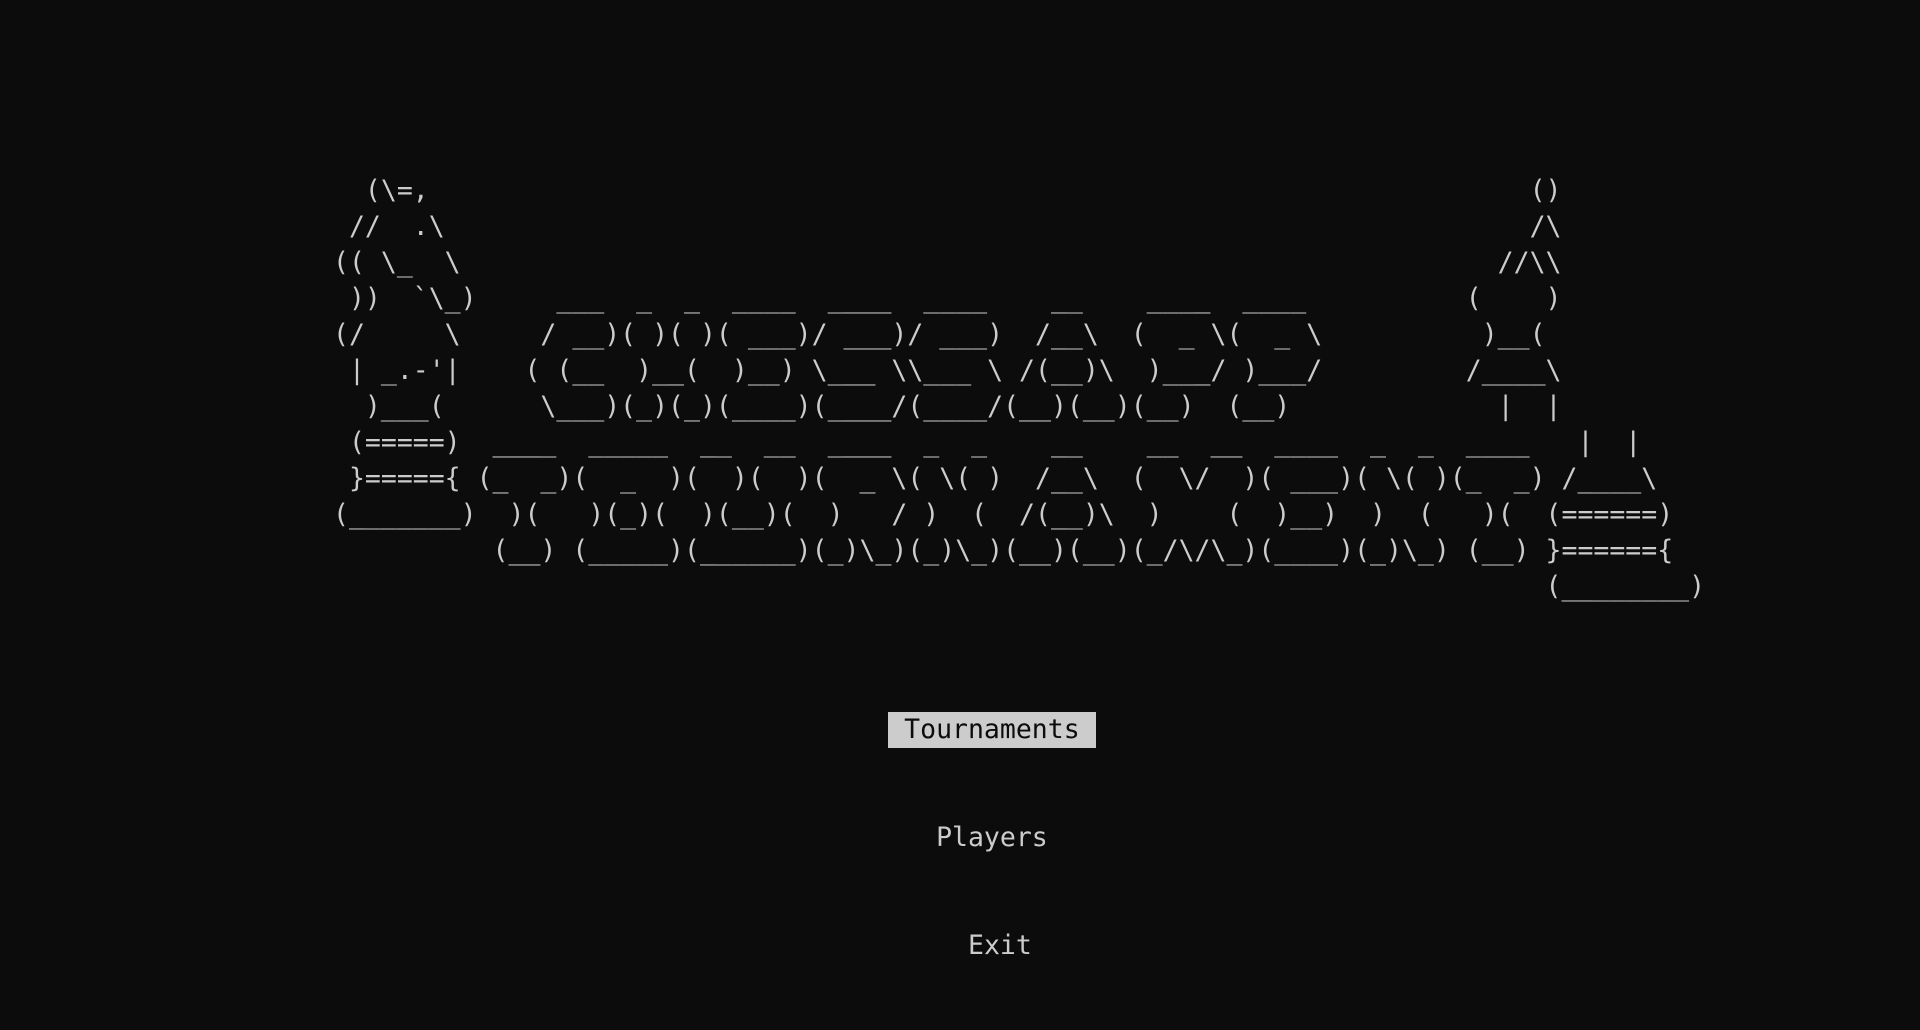 Image resolution: width=1920 pixels, height=1030 pixels. What do you see at coordinates (1000, 945) in the screenshot?
I see `menu-item-exit-label: Exit` at bounding box center [1000, 945].